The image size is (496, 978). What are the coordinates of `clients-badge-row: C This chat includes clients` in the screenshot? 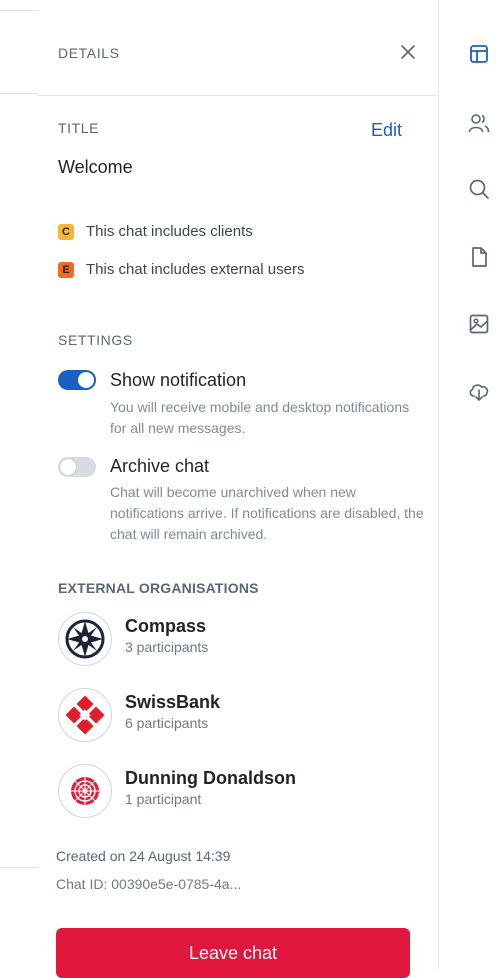 It's located at (155, 231).